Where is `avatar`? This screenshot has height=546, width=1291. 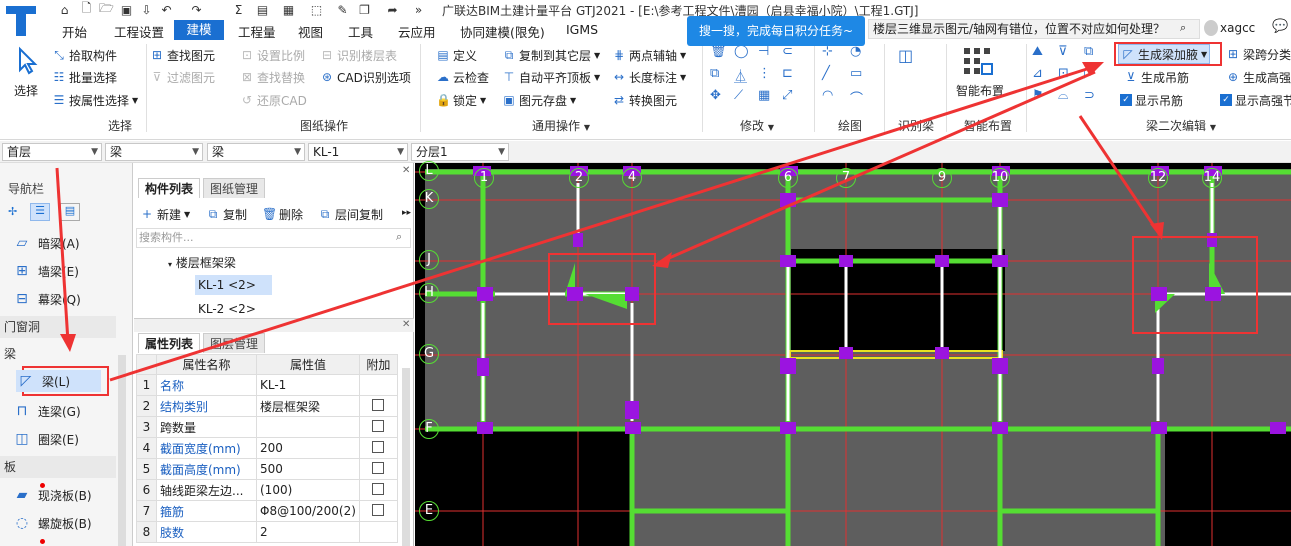
avatar is located at coordinates (1211, 28).